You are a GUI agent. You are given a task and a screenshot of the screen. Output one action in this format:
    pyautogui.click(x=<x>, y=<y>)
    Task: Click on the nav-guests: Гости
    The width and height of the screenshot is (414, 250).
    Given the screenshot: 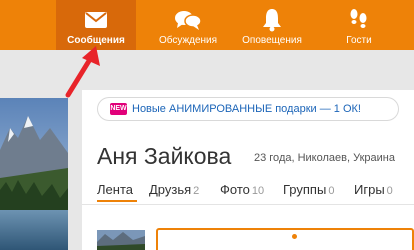 What is the action you would take?
    pyautogui.click(x=359, y=25)
    